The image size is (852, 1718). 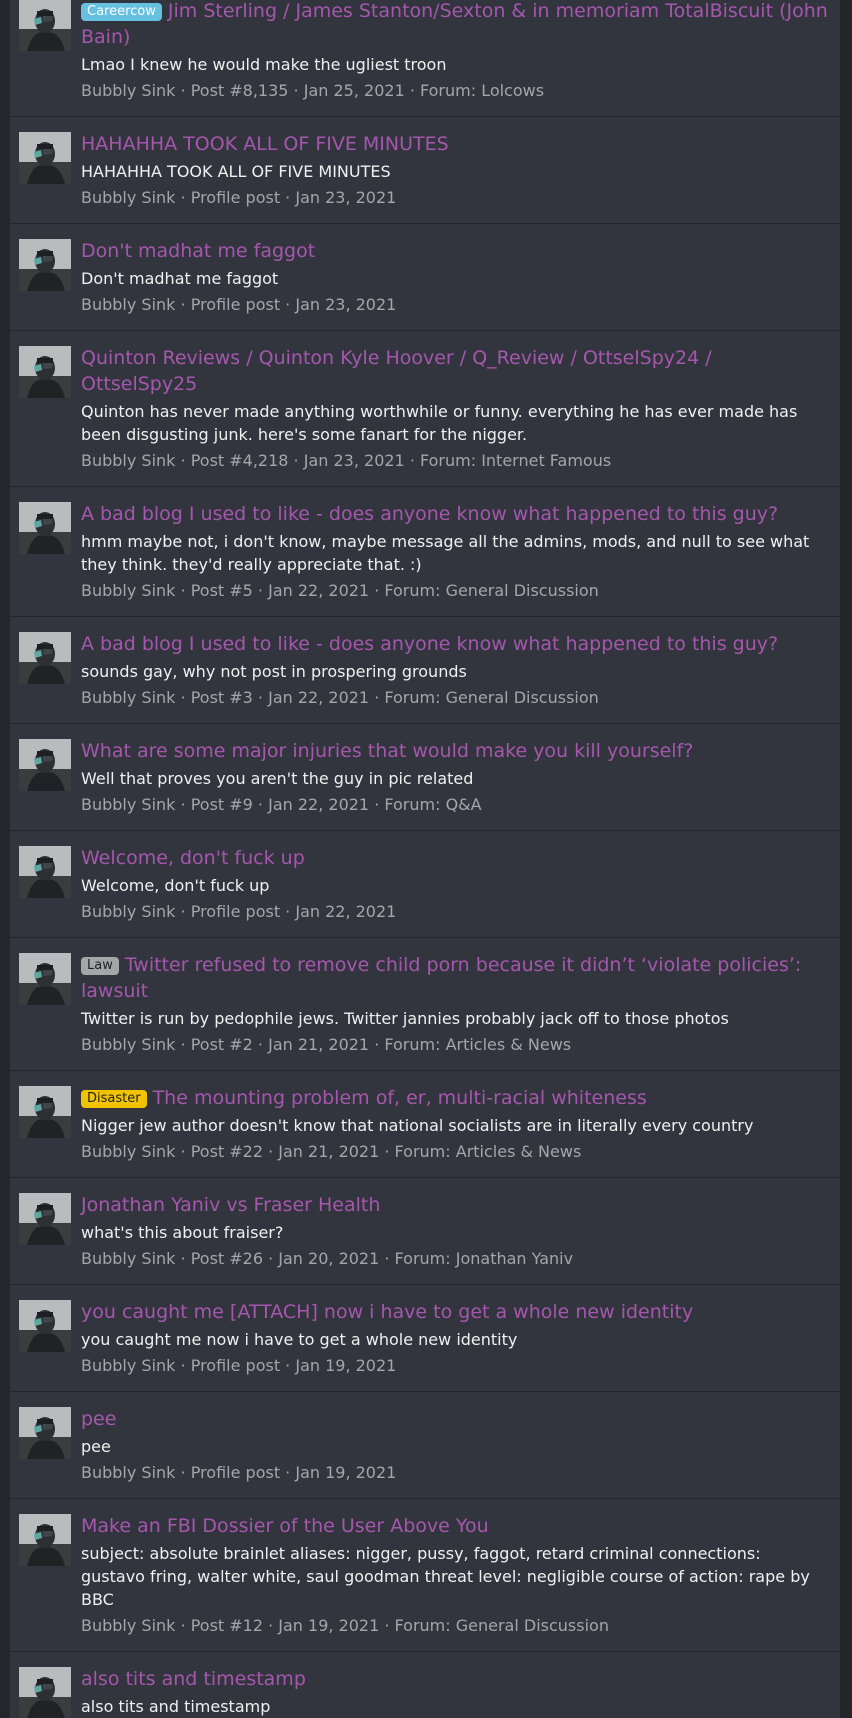 I want to click on result-title: Jonathan Yaniv vs Fraser Health, so click(x=454, y=1205).